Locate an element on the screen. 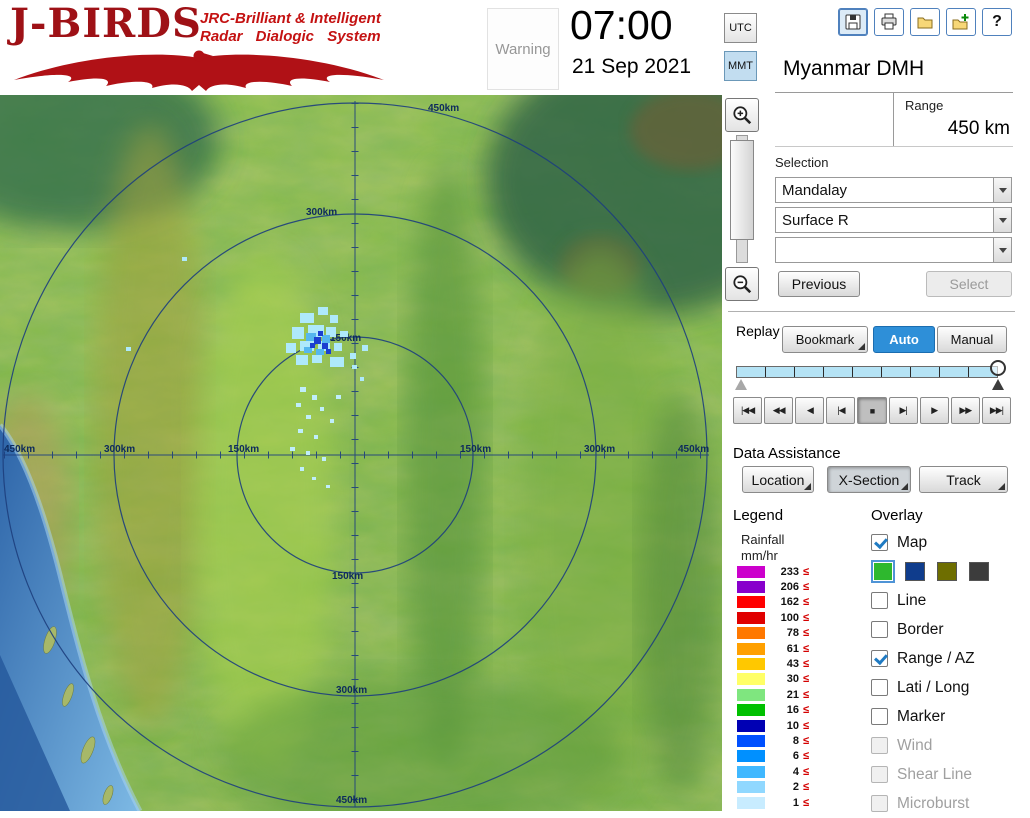 This screenshot has height=818, width=1030. lati-long-checkbox is located at coordinates (879, 687).